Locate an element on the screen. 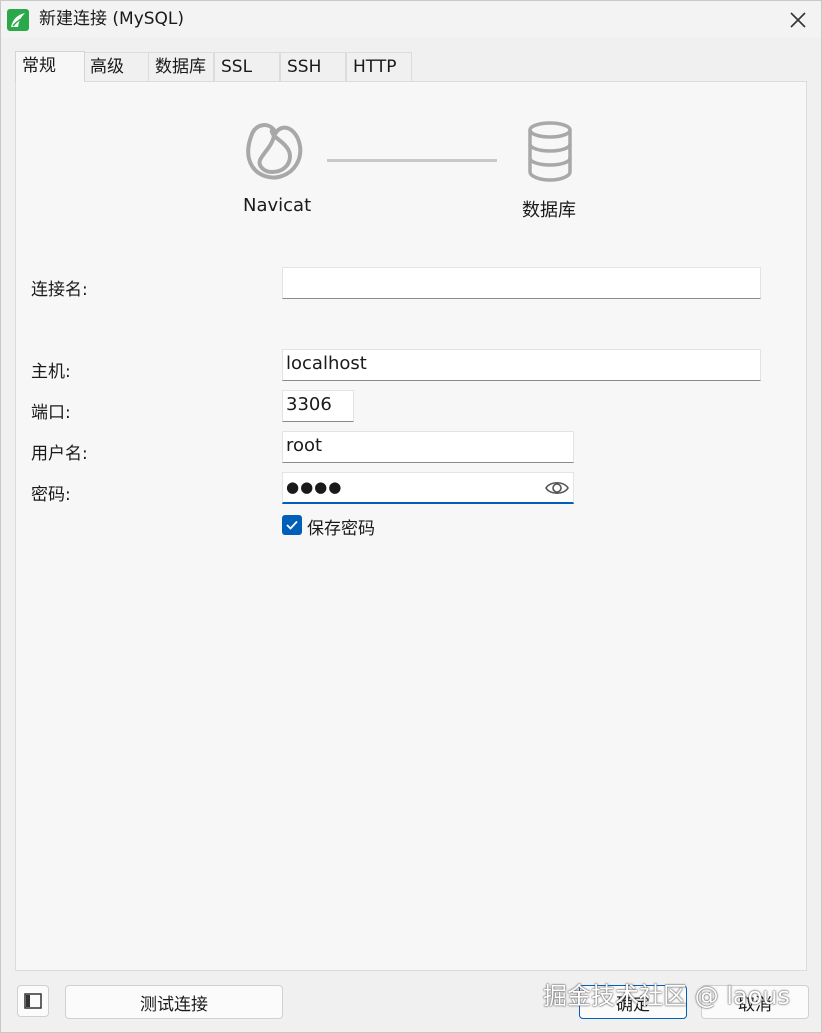 The height and width of the screenshot is (1033, 822). database-label: 数据库 is located at coordinates (549, 210).